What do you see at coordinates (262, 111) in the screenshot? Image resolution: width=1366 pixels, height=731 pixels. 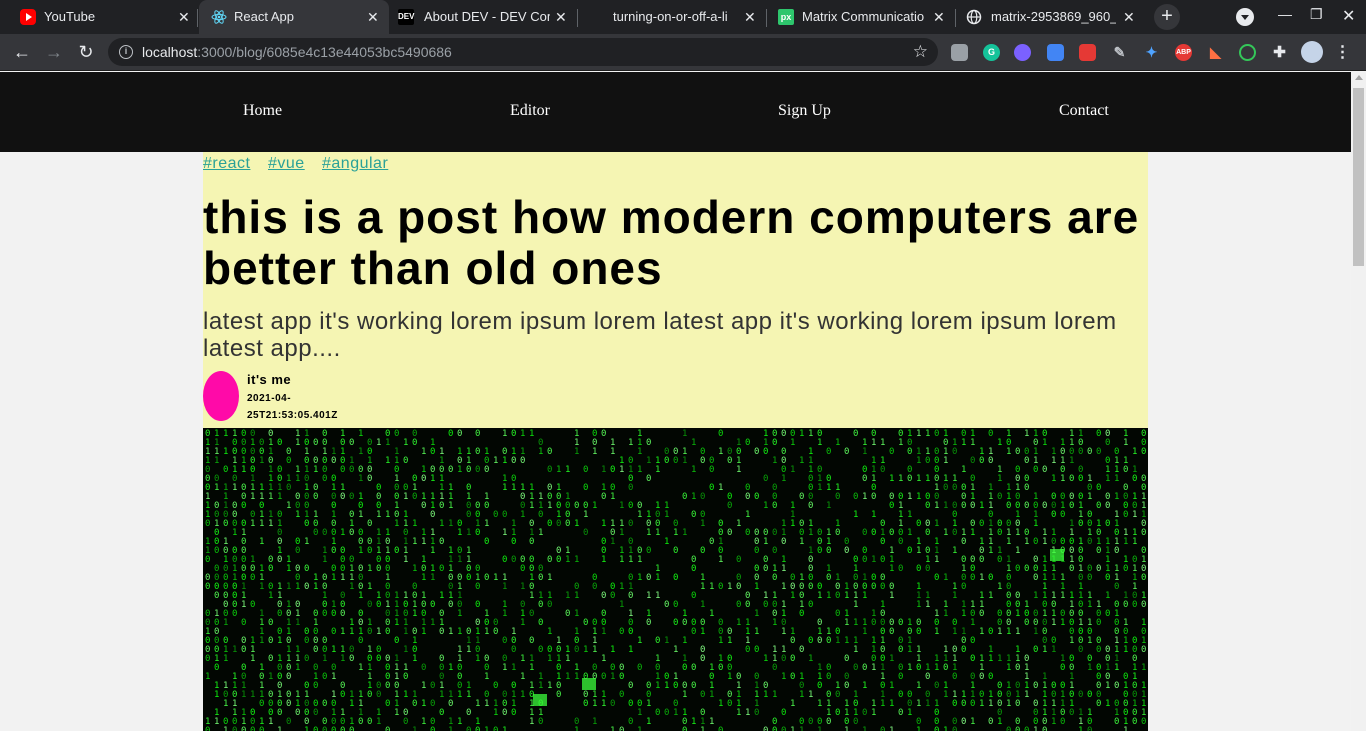 I see `nav-link-home: Home` at bounding box center [262, 111].